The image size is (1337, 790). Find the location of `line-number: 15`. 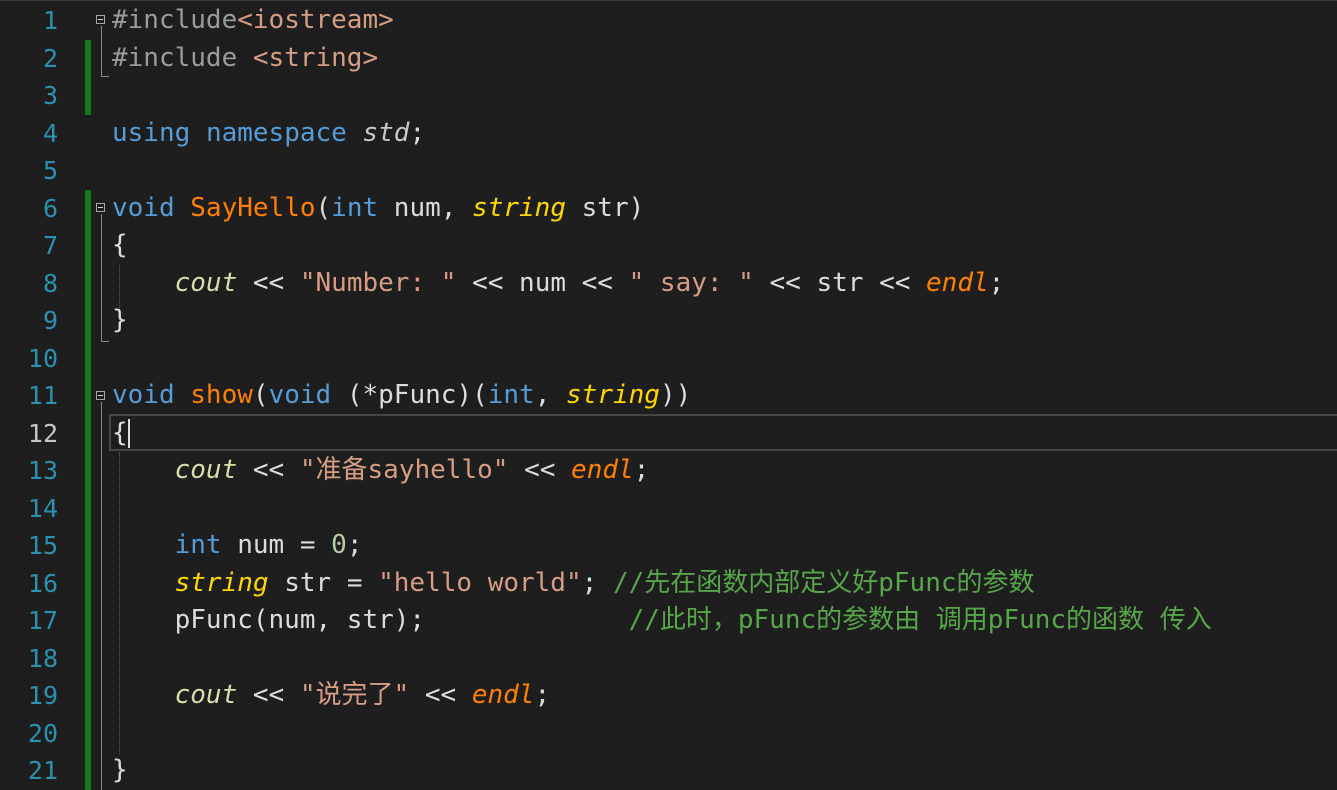

line-number: 15 is located at coordinates (42, 545).